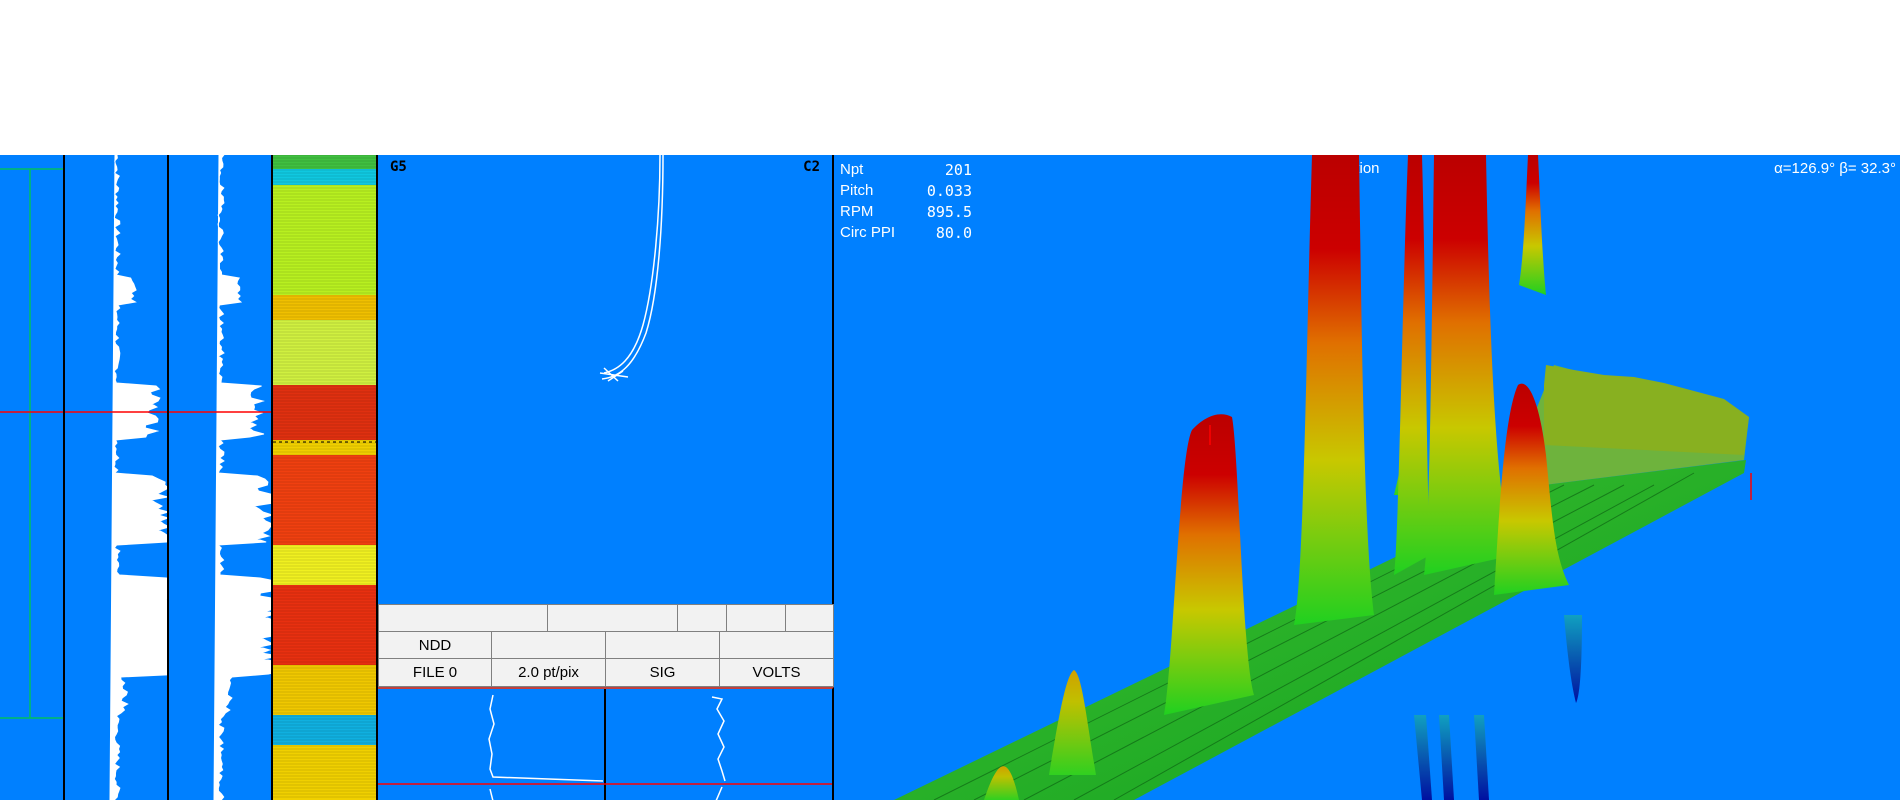 The width and height of the screenshot is (1900, 800). I want to click on units-cell: VOLTS, so click(776, 672).